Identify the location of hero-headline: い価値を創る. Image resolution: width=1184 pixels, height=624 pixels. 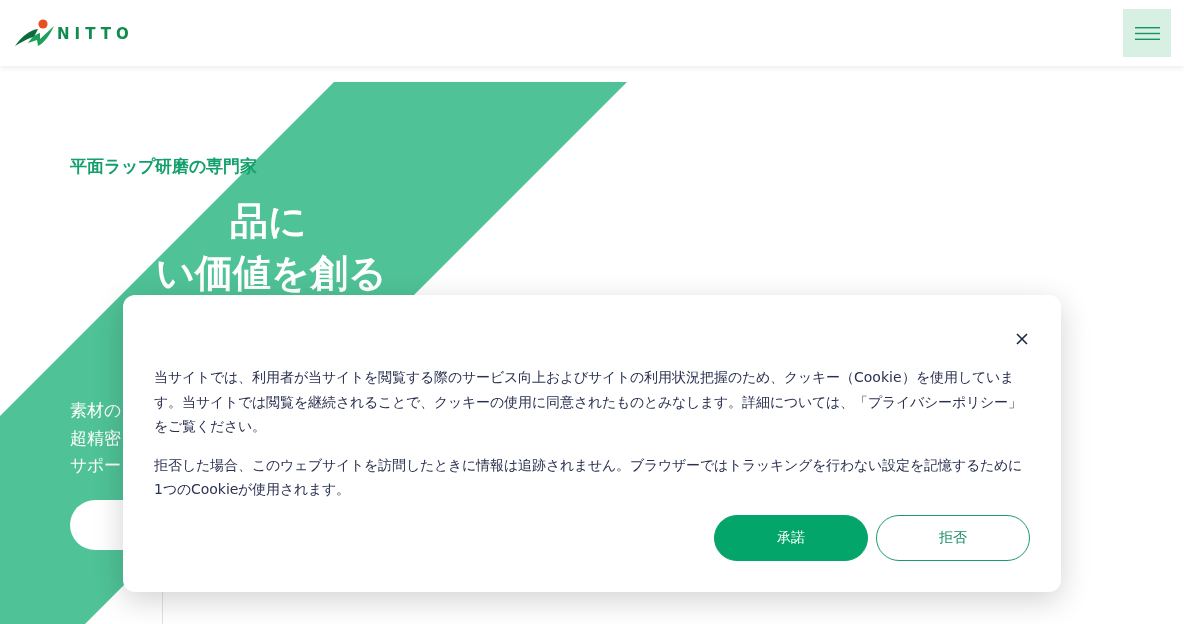
(271, 273).